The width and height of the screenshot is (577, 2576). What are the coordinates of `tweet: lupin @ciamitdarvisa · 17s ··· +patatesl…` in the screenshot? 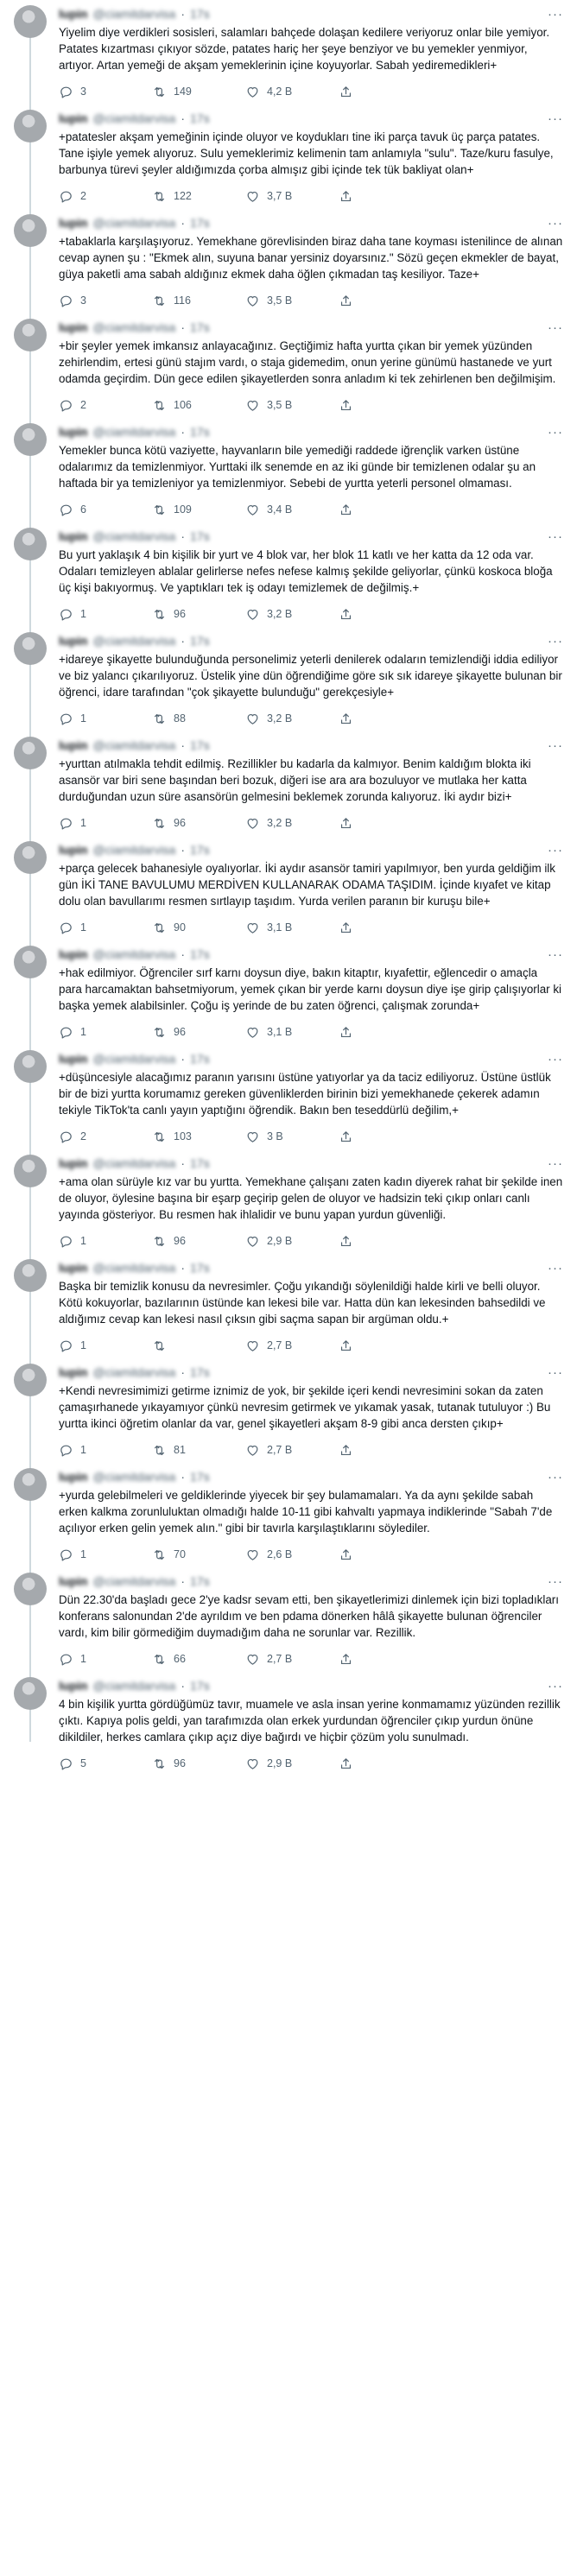 It's located at (288, 156).